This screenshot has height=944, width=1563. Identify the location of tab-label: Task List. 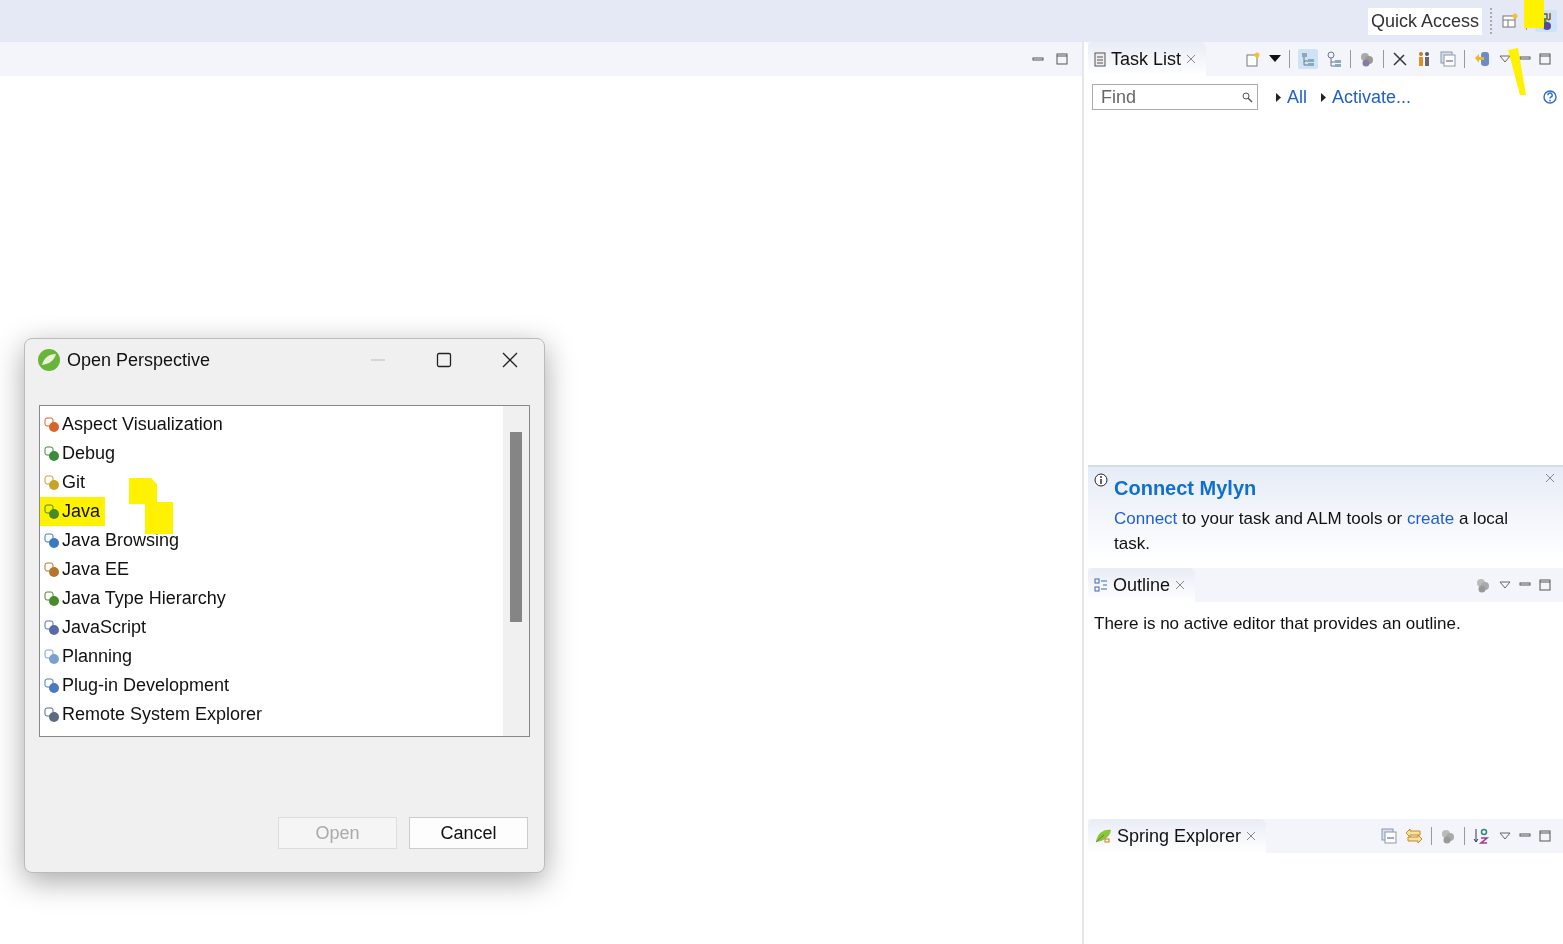
(1146, 59).